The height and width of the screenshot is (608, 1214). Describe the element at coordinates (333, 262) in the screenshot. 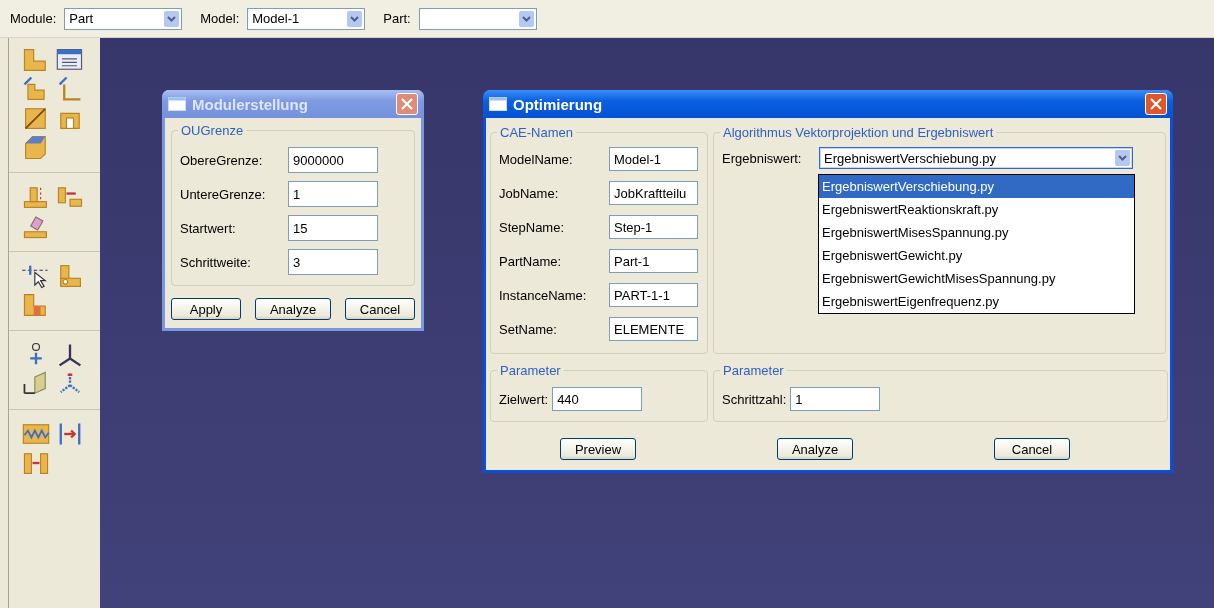

I see `input-field: 3` at that location.